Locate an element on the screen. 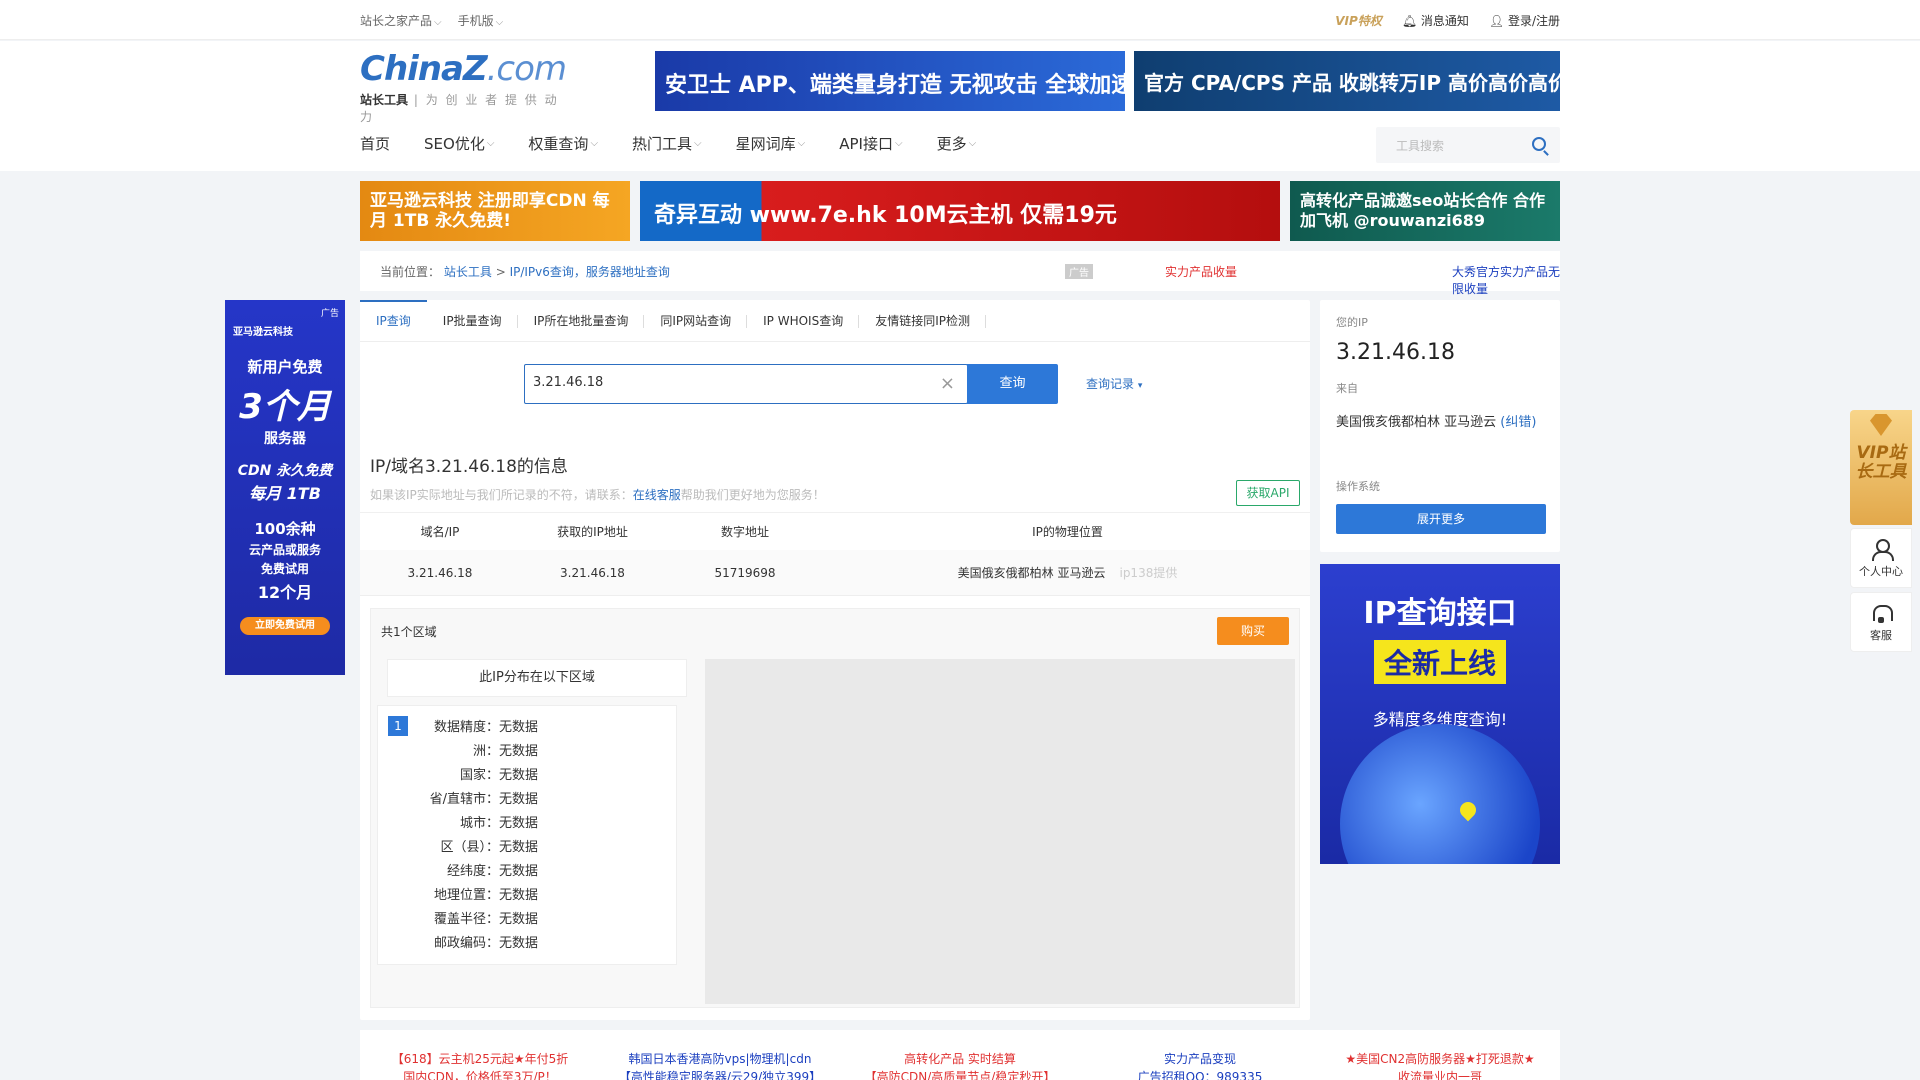 The height and width of the screenshot is (1080, 1920). ad-banner-seo: 高转化产品诚邀seo站长合作 合作加飞机 @rouwanzi689 is located at coordinates (1425, 211).